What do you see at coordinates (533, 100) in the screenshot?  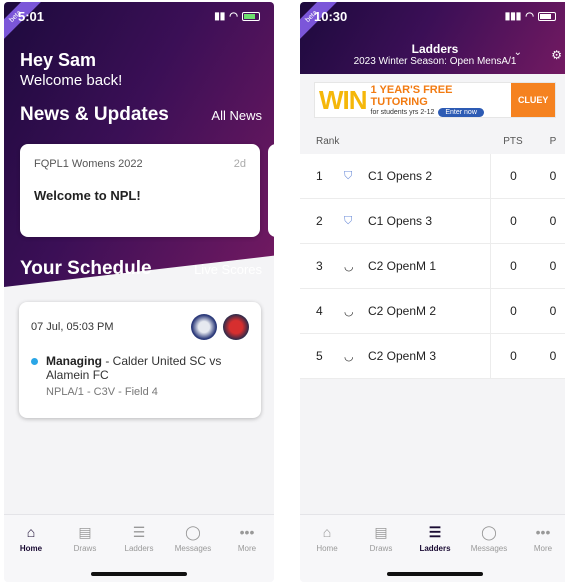 I see `ad-brand-logo: CLUEY` at bounding box center [533, 100].